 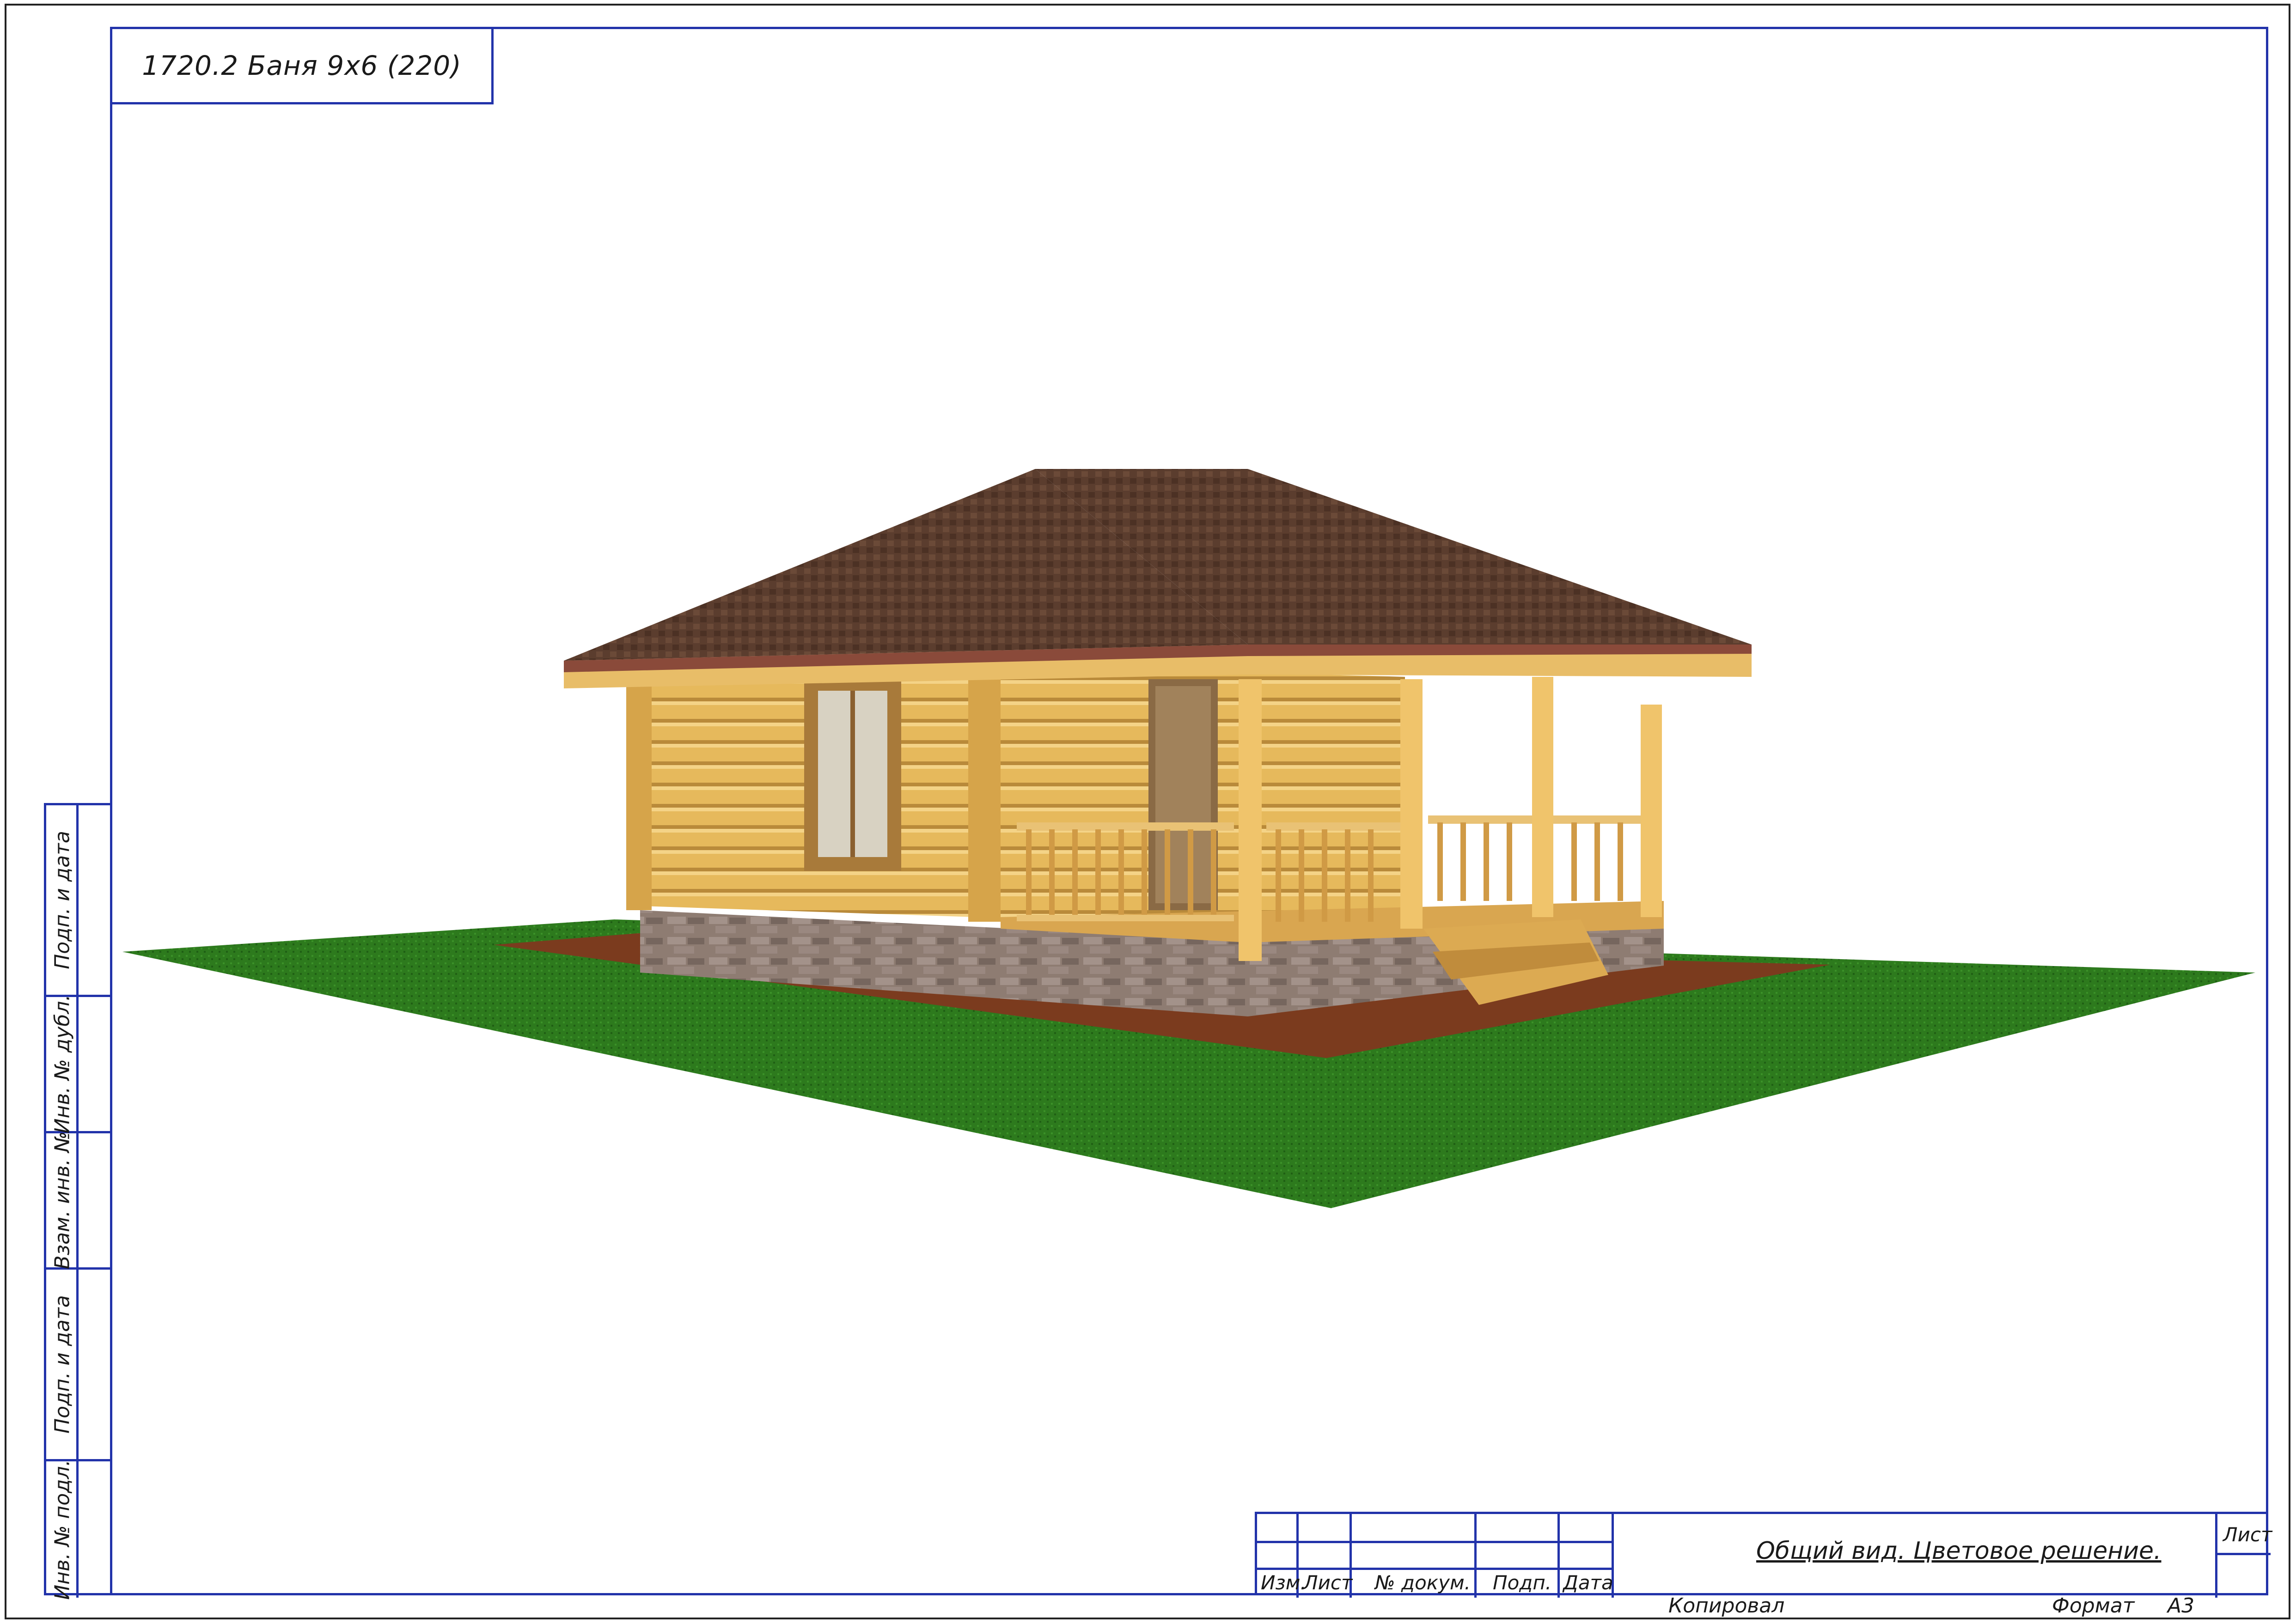 What do you see at coordinates (1328, 1582) in the screenshot?
I see `col-list: Лист` at bounding box center [1328, 1582].